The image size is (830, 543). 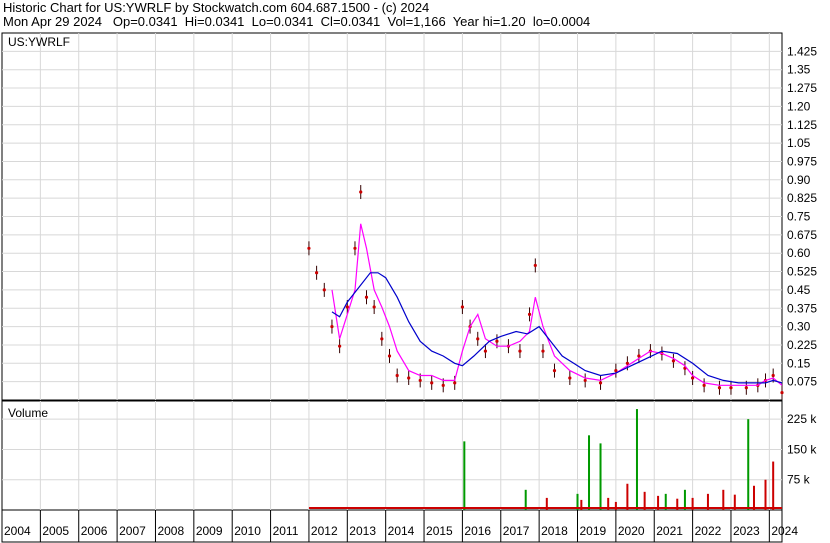 I want to click on y-tick-label: 0.225, so click(x=802, y=345).